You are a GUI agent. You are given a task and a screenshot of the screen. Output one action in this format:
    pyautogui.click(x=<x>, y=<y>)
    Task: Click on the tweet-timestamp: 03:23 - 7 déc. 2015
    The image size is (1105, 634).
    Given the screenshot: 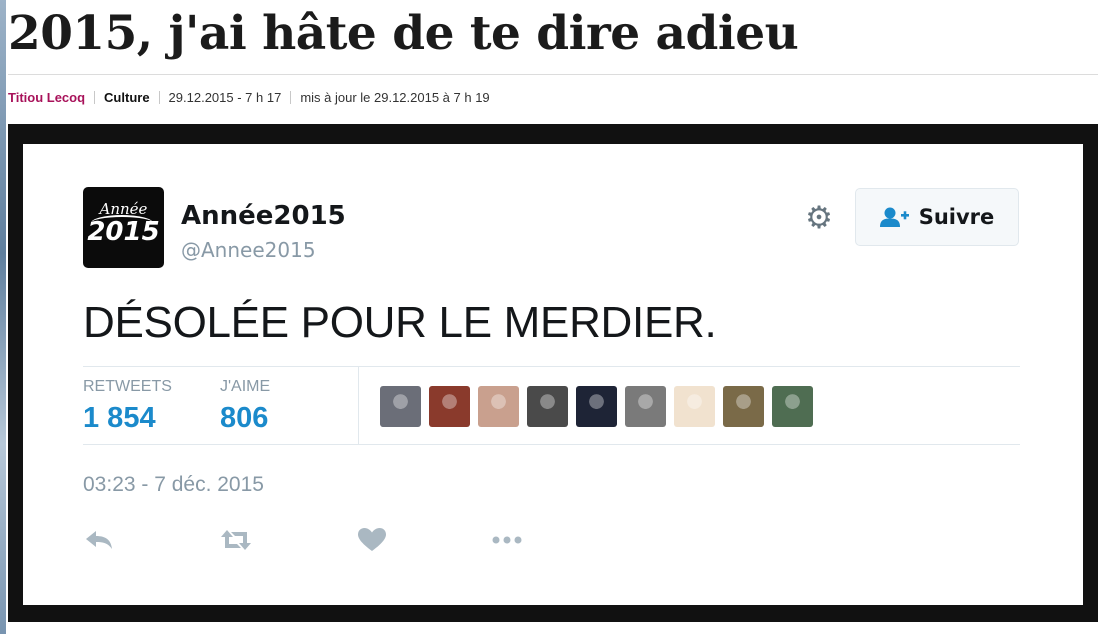 What is the action you would take?
    pyautogui.click(x=173, y=485)
    